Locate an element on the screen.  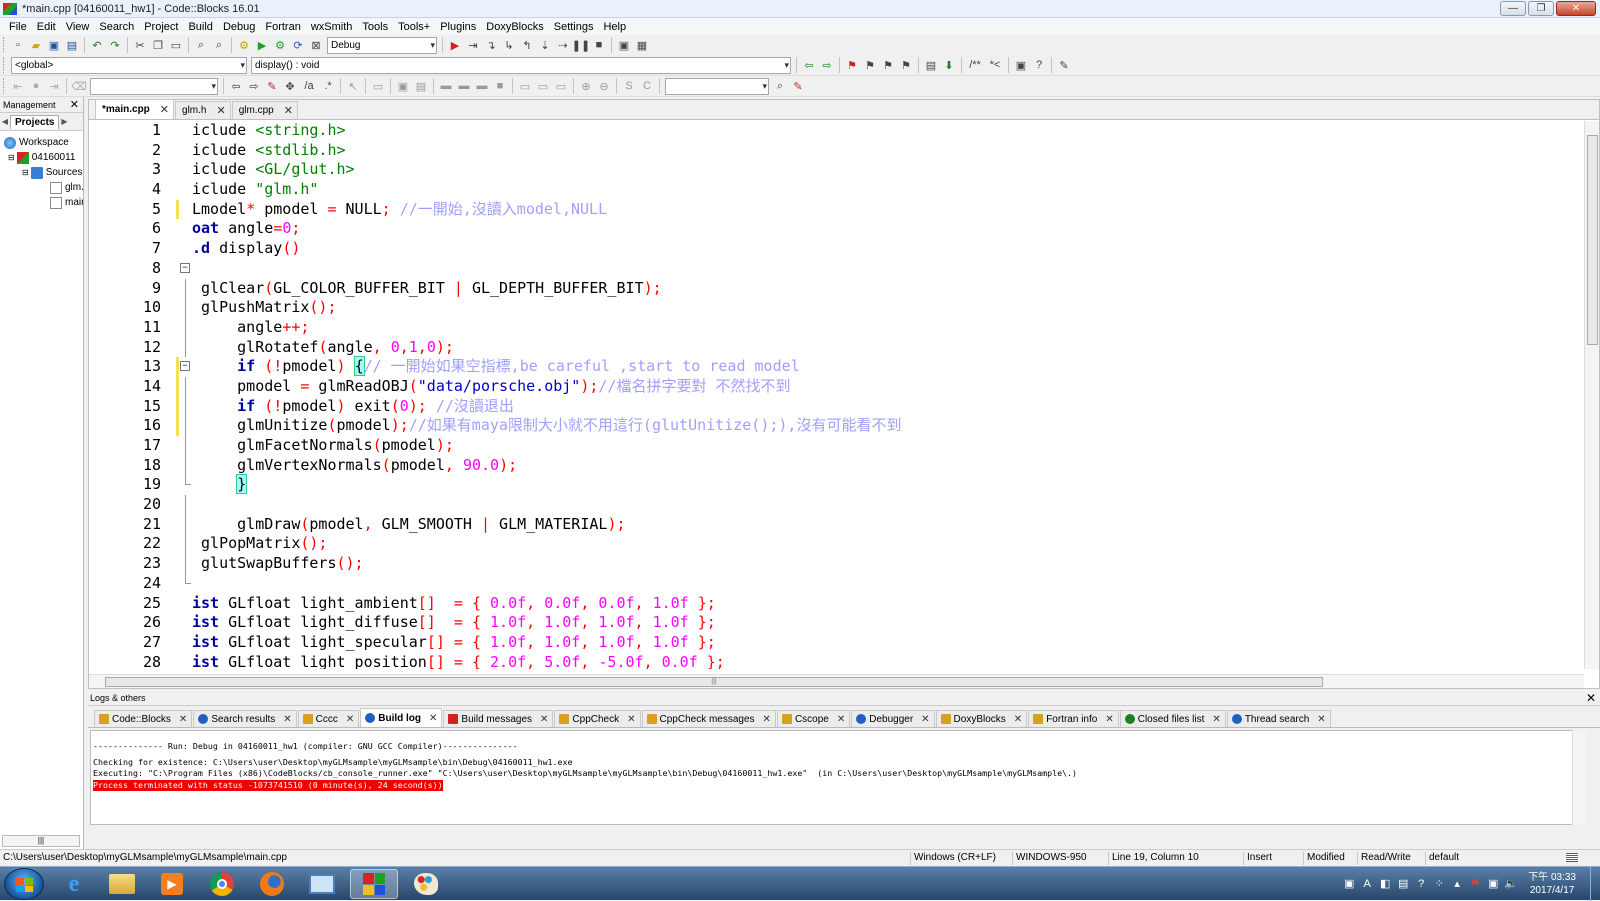
pointer-icon: ↖ is located at coordinates (353, 86).